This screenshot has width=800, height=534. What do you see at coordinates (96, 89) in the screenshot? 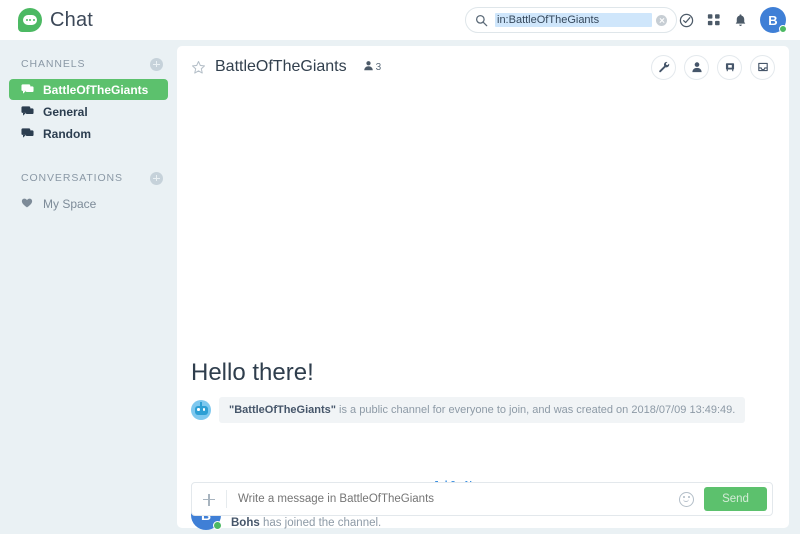
I see `sidebar-item-label: BattleOfTheGiants` at bounding box center [96, 89].